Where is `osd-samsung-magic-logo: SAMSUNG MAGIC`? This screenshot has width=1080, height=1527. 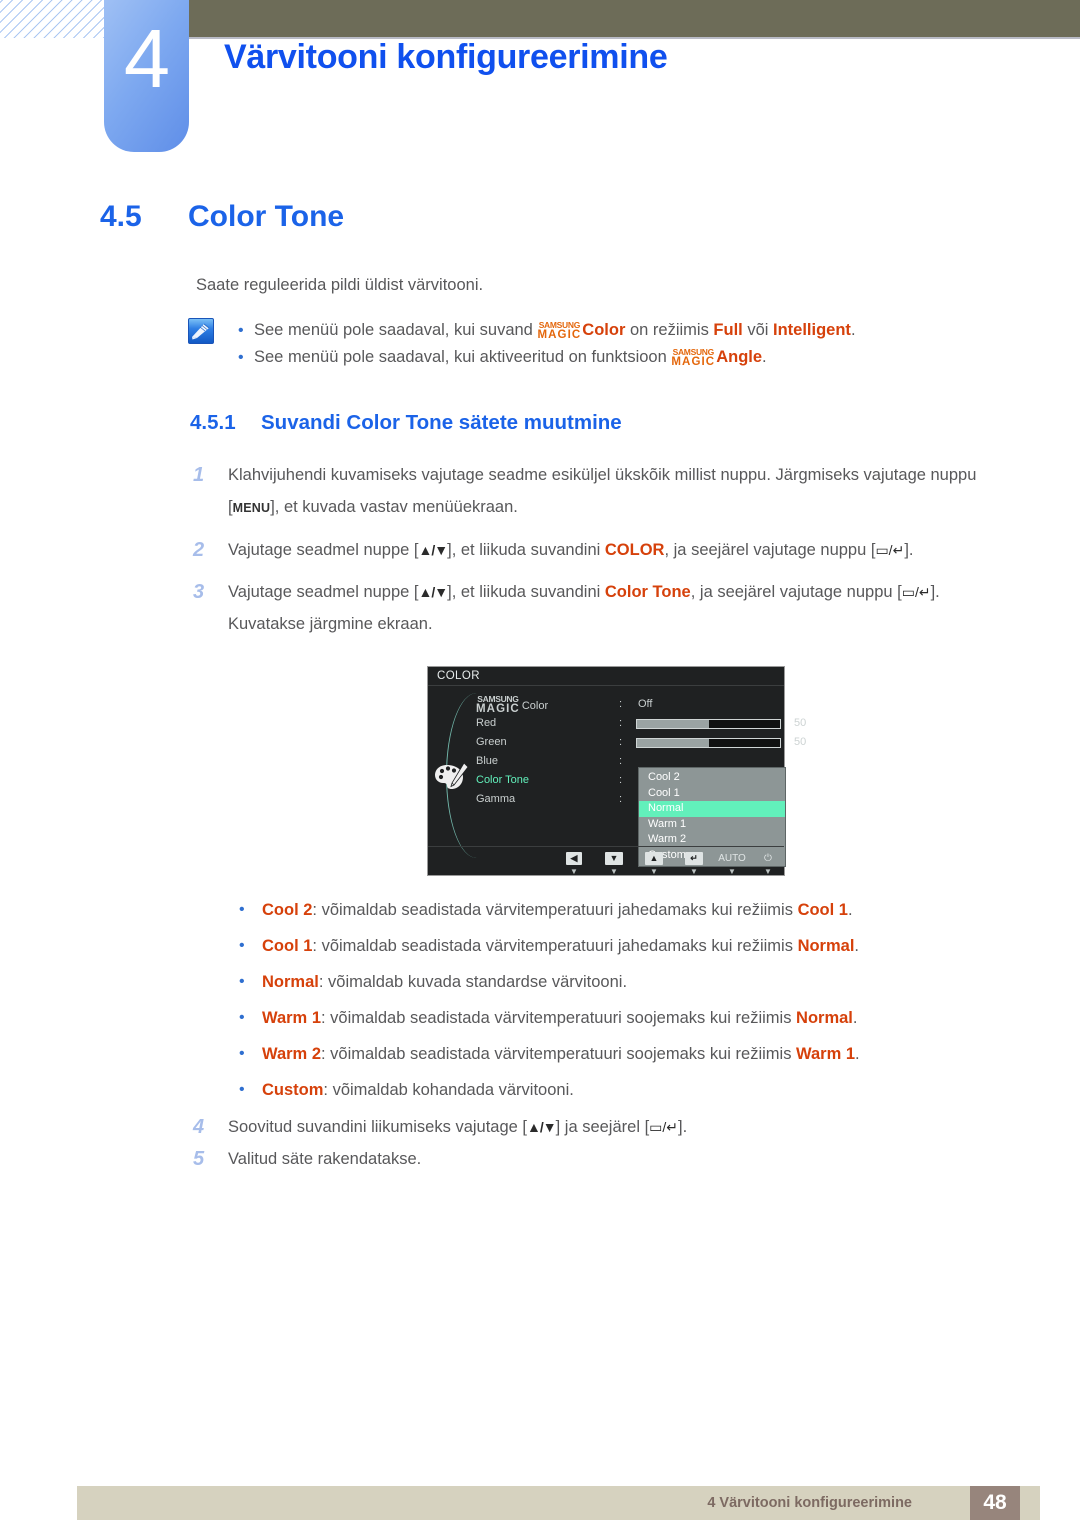 osd-samsung-magic-logo: SAMSUNG MAGIC is located at coordinates (498, 705).